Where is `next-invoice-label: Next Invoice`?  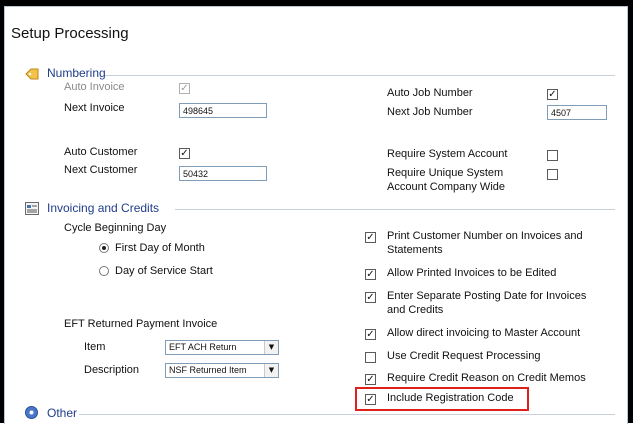
next-invoice-label: Next Invoice is located at coordinates (94, 108).